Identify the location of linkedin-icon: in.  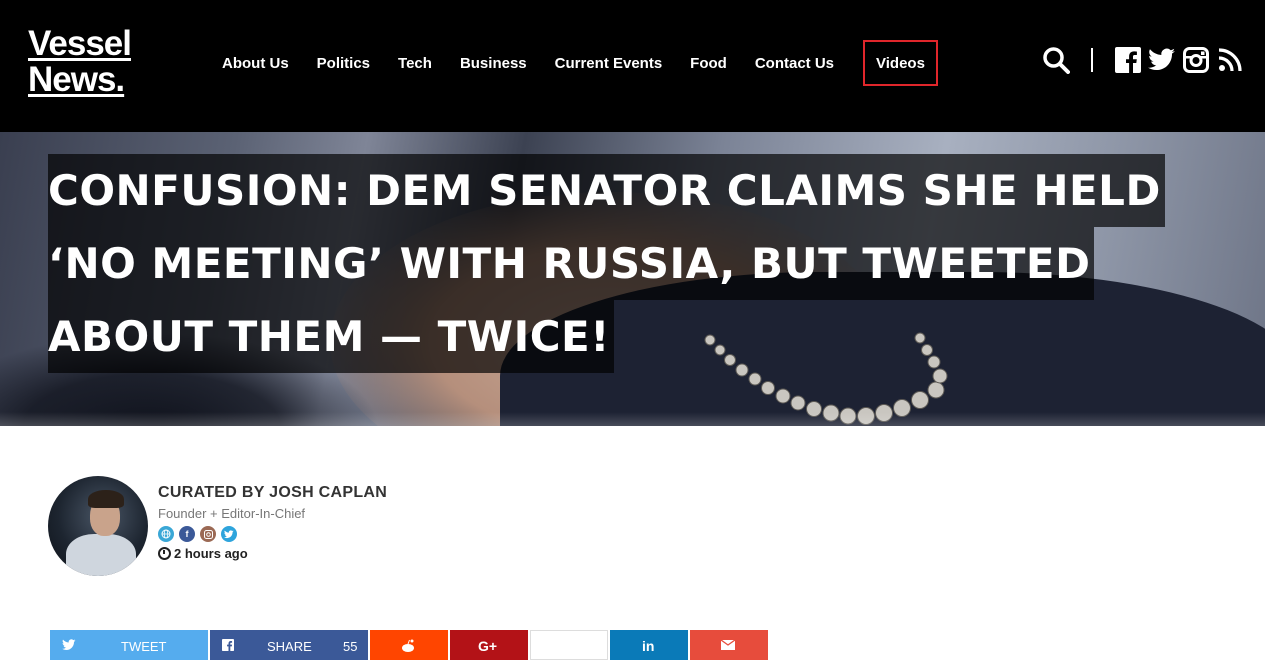
(648, 646).